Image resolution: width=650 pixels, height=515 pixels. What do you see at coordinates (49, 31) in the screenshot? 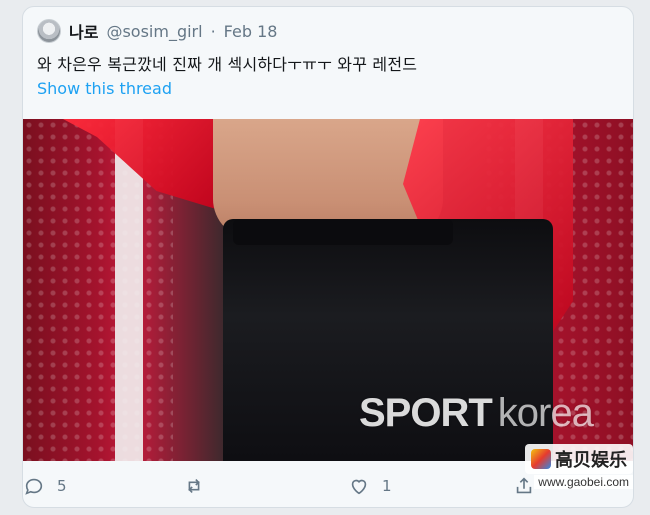
I see `avatar` at bounding box center [49, 31].